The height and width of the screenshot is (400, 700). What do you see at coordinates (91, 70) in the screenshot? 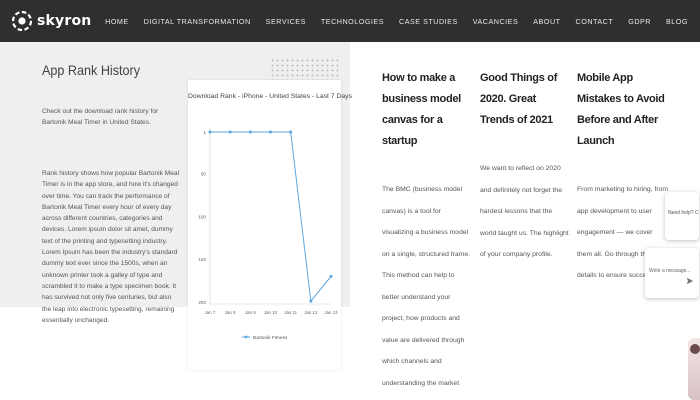
I see `page-title: App Rank History` at bounding box center [91, 70].